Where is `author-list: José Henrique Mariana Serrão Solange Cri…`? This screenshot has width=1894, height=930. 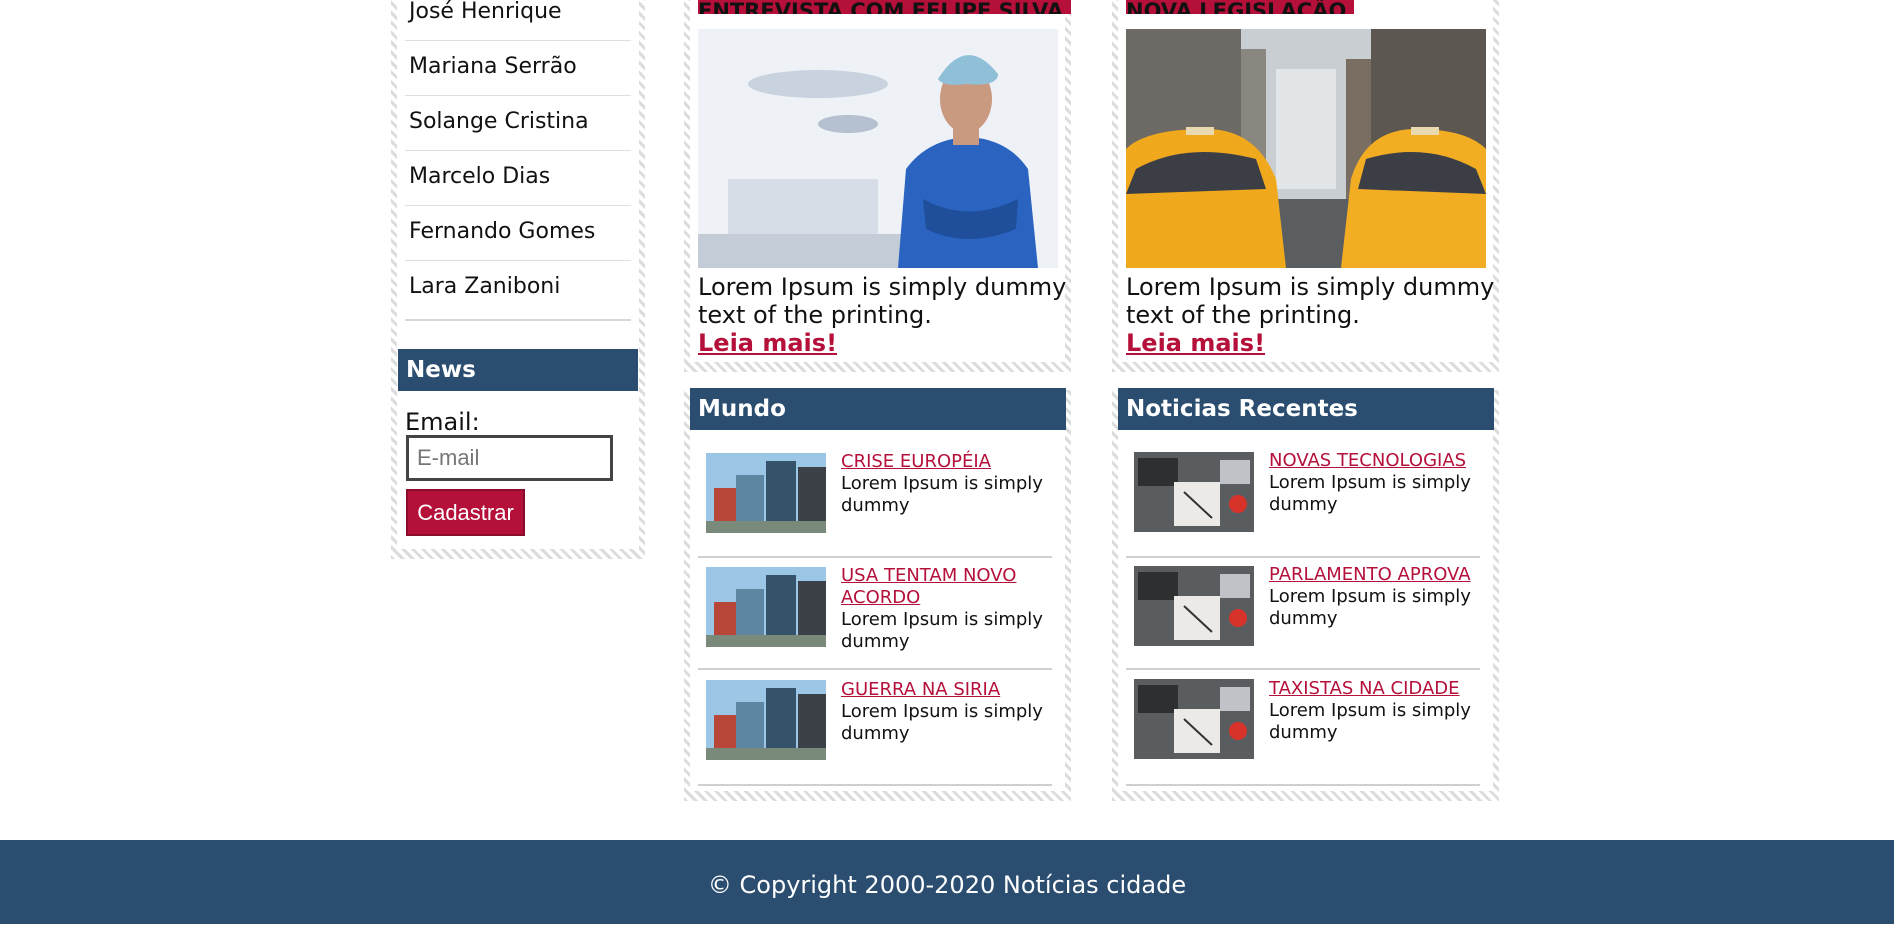
author-list: José Henrique Mariana Serrão Solange Cri… is located at coordinates (518, 160).